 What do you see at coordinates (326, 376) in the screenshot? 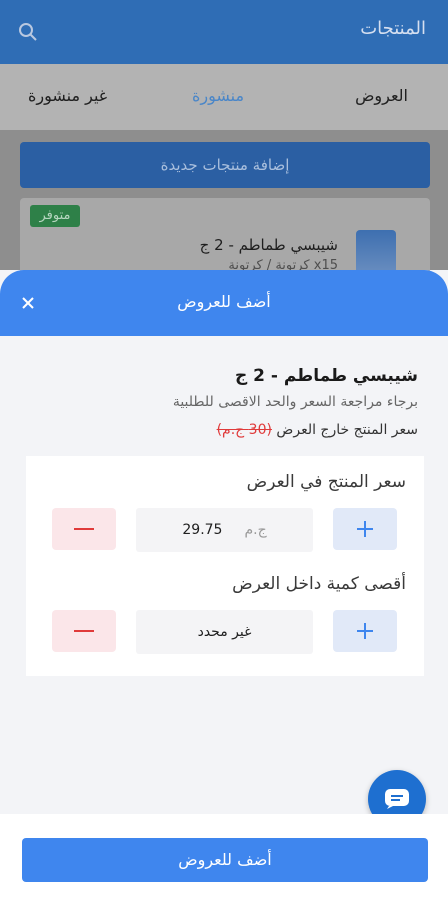
I see `offer-product-name: شيبسي طماطم - 2 ج` at bounding box center [326, 376].